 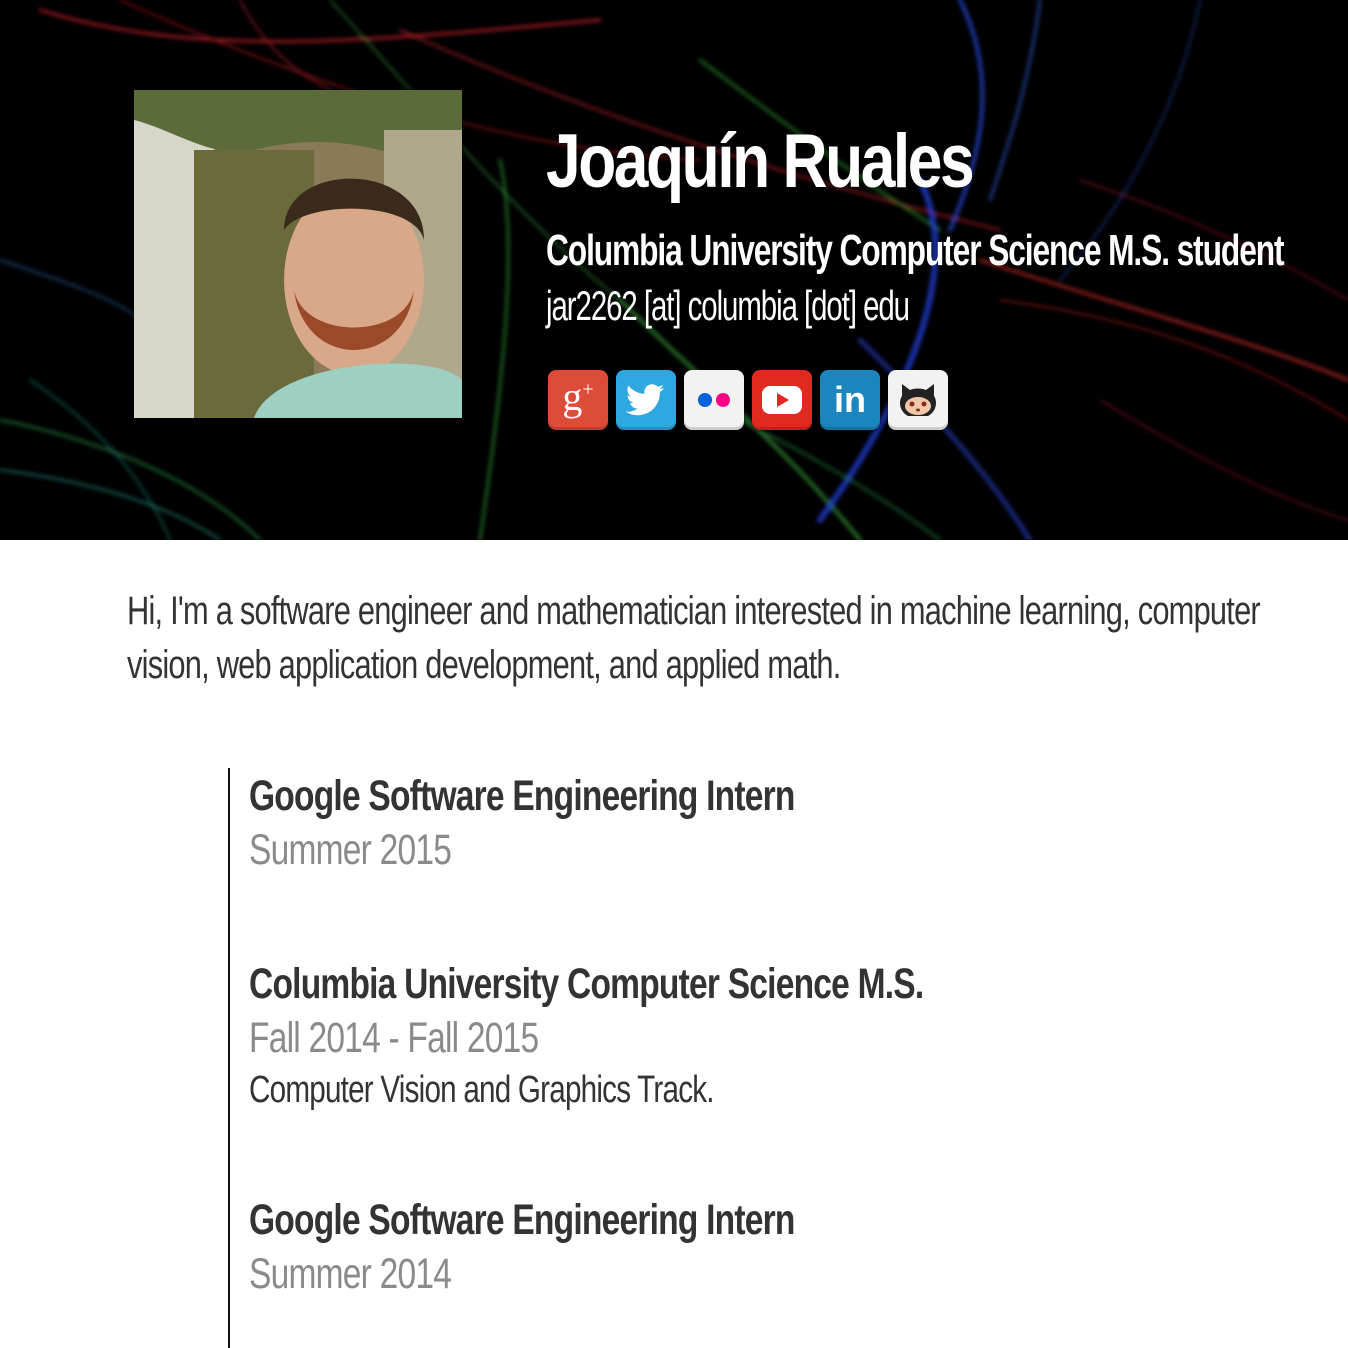 I want to click on flickr-icon, so click(x=714, y=400).